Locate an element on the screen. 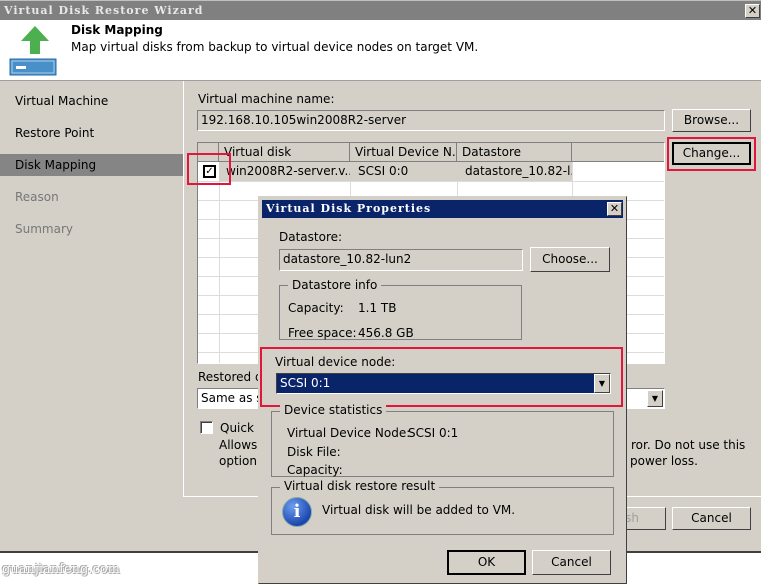 This screenshot has width=761, height=584. step-virtual-machine: Virtual Machine is located at coordinates (91, 101).